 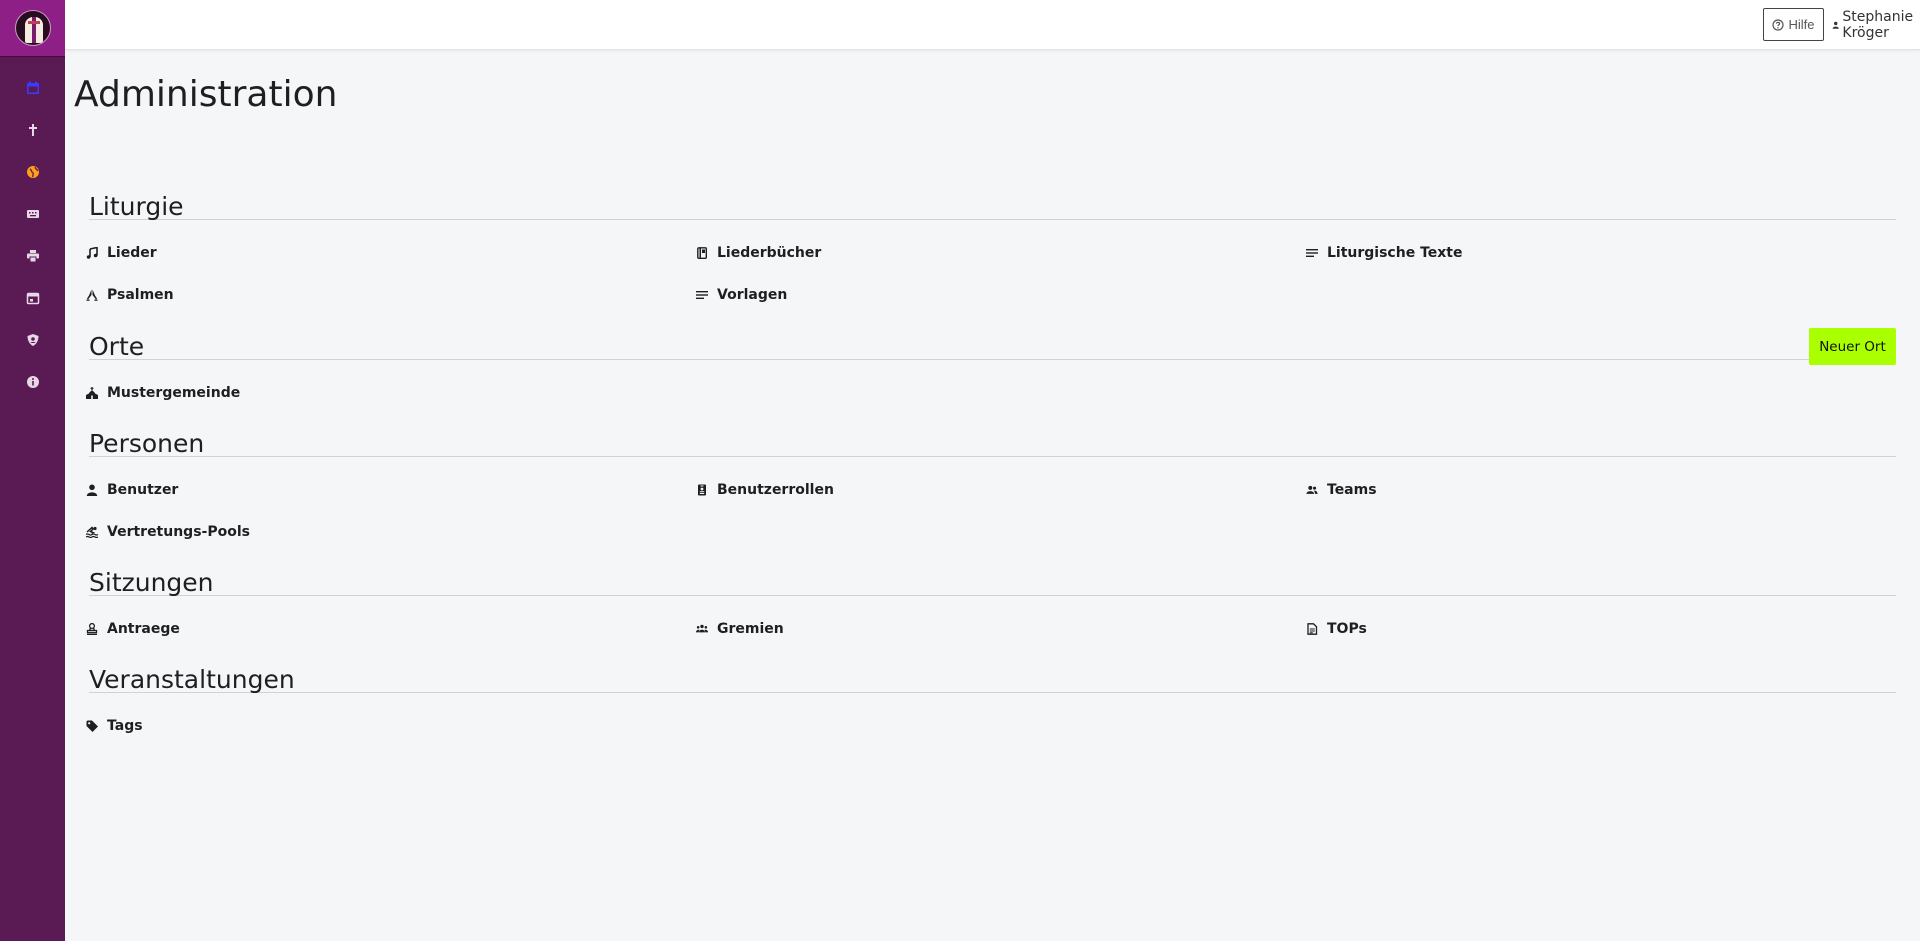 I want to click on sidebar-item-print, so click(x=32, y=256).